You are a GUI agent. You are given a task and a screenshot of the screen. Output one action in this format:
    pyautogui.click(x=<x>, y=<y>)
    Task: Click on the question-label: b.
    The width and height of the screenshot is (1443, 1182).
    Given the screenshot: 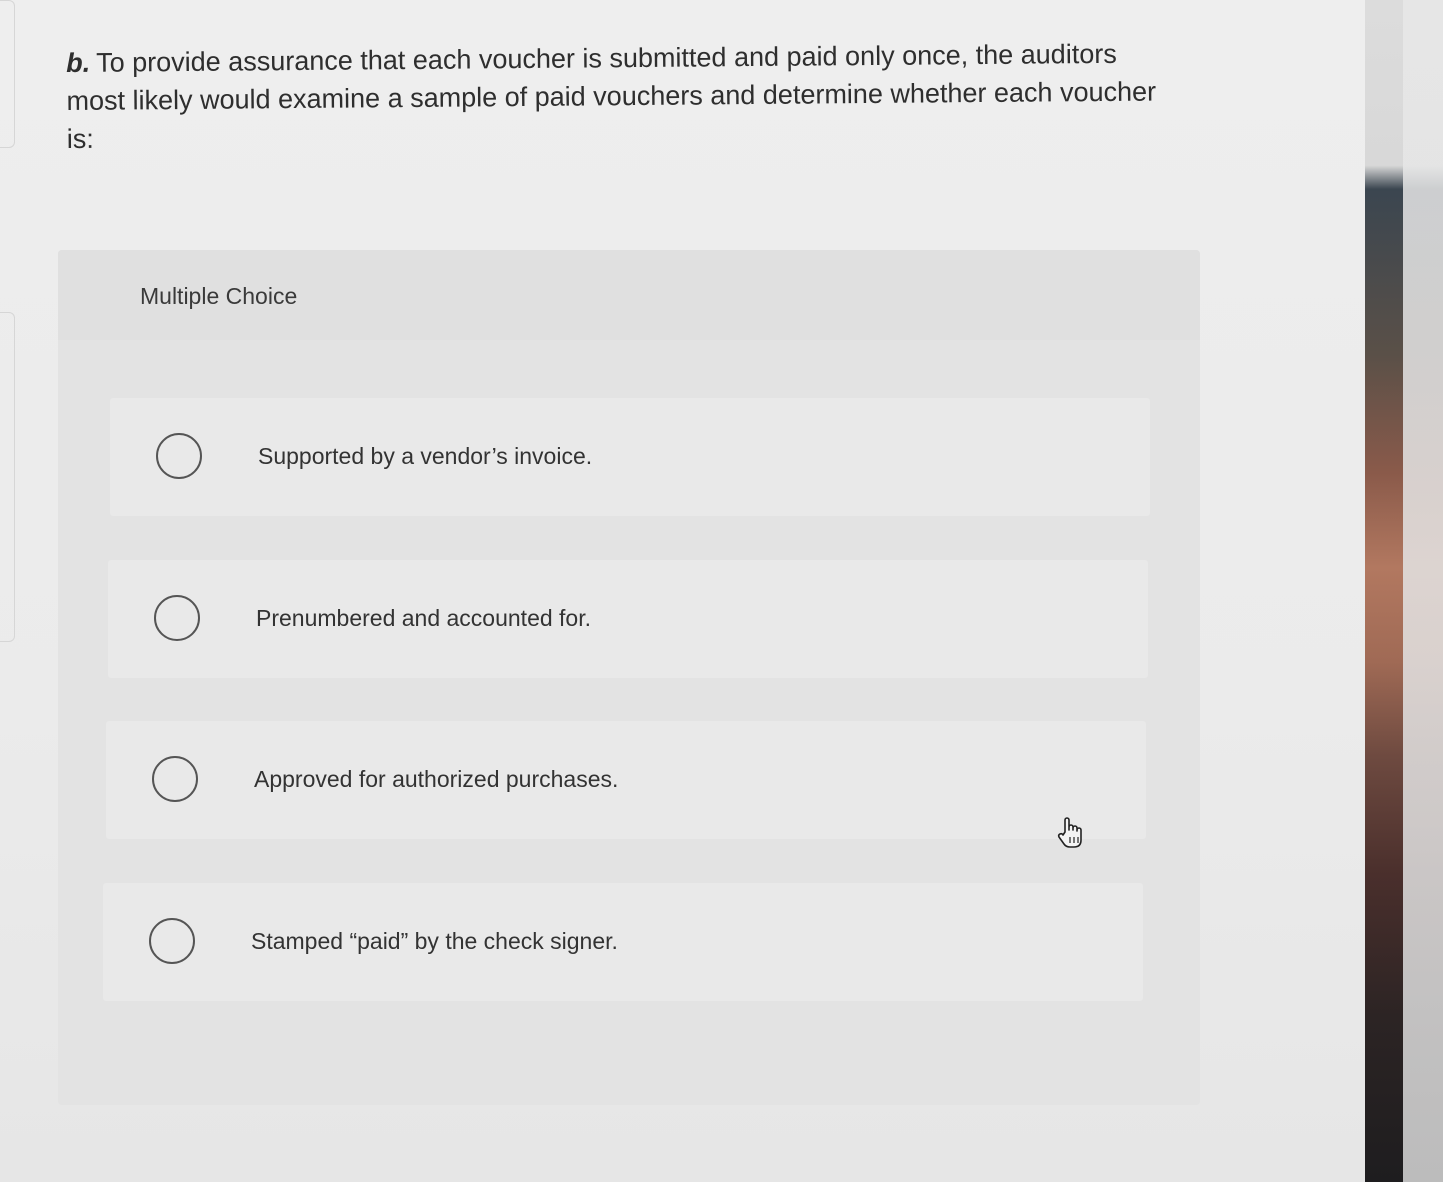 What is the action you would take?
    pyautogui.click(x=78, y=62)
    